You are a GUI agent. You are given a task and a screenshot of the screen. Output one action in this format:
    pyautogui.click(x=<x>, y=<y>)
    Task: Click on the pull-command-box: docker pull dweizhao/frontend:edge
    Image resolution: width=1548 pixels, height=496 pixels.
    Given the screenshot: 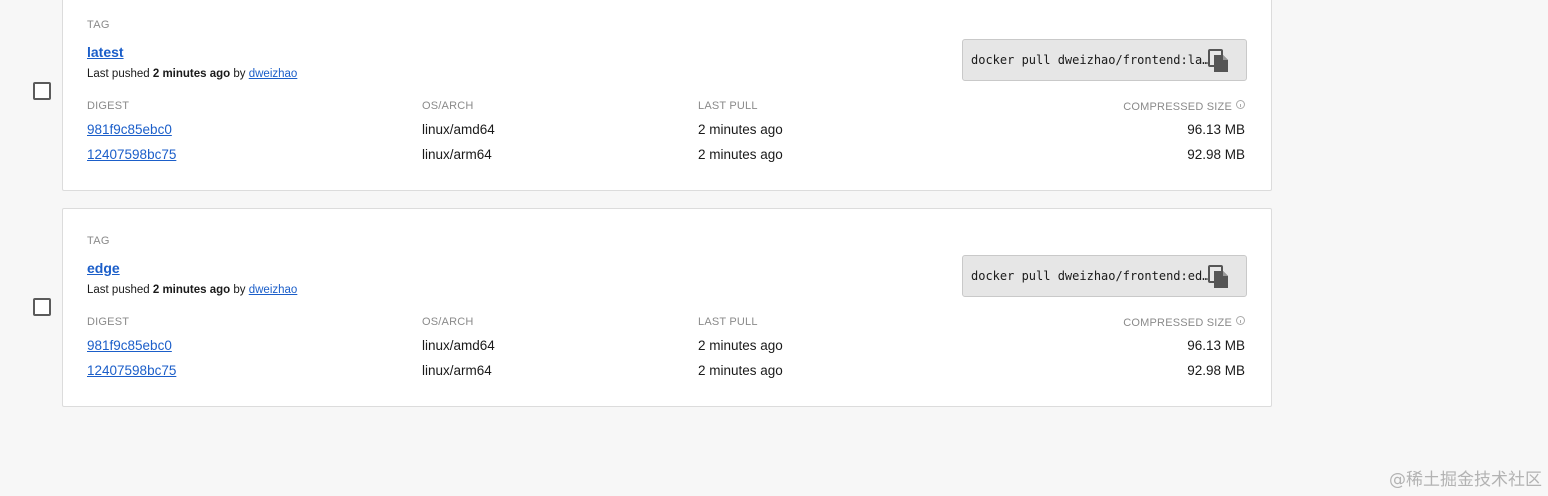 What is the action you would take?
    pyautogui.click(x=1104, y=276)
    